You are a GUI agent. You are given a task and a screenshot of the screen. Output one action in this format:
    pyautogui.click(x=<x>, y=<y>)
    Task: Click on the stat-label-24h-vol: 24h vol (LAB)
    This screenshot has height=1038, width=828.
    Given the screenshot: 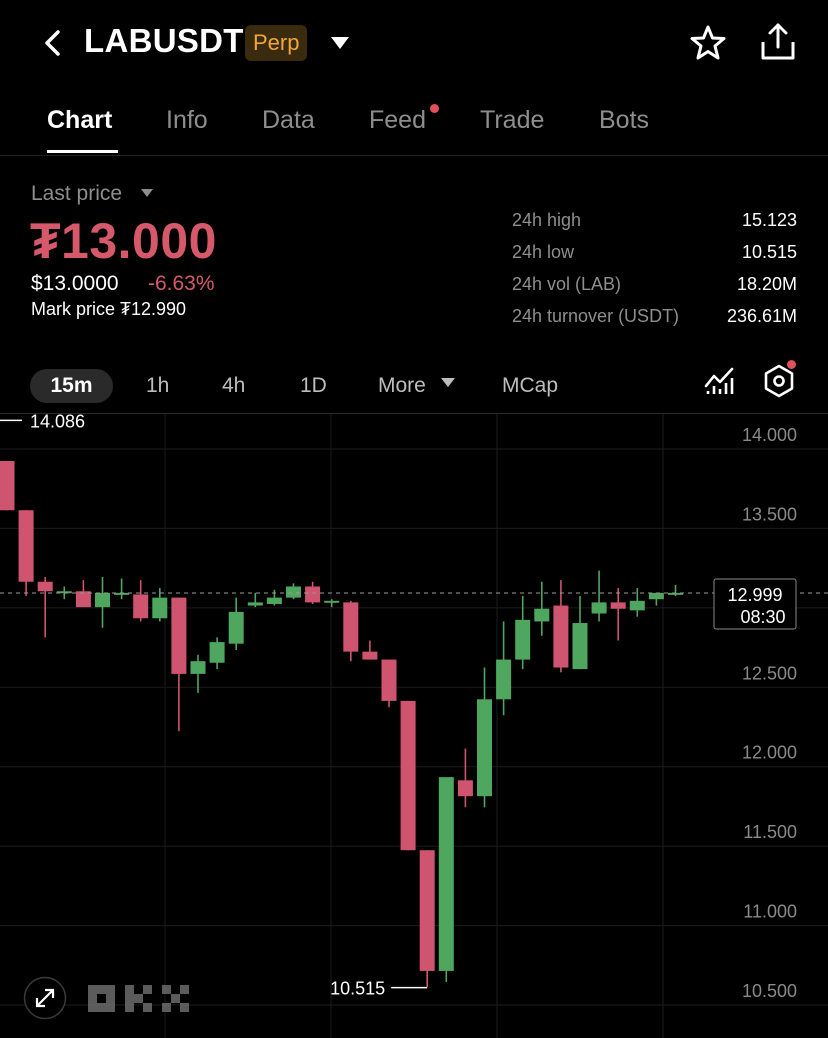 What is the action you would take?
    pyautogui.click(x=567, y=284)
    